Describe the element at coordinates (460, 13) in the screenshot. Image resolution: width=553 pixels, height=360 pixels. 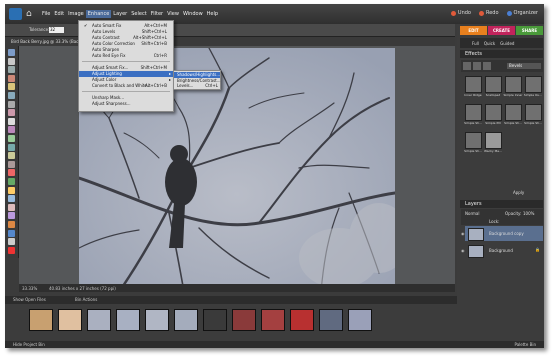
I see `undo-button: Undo` at that location.